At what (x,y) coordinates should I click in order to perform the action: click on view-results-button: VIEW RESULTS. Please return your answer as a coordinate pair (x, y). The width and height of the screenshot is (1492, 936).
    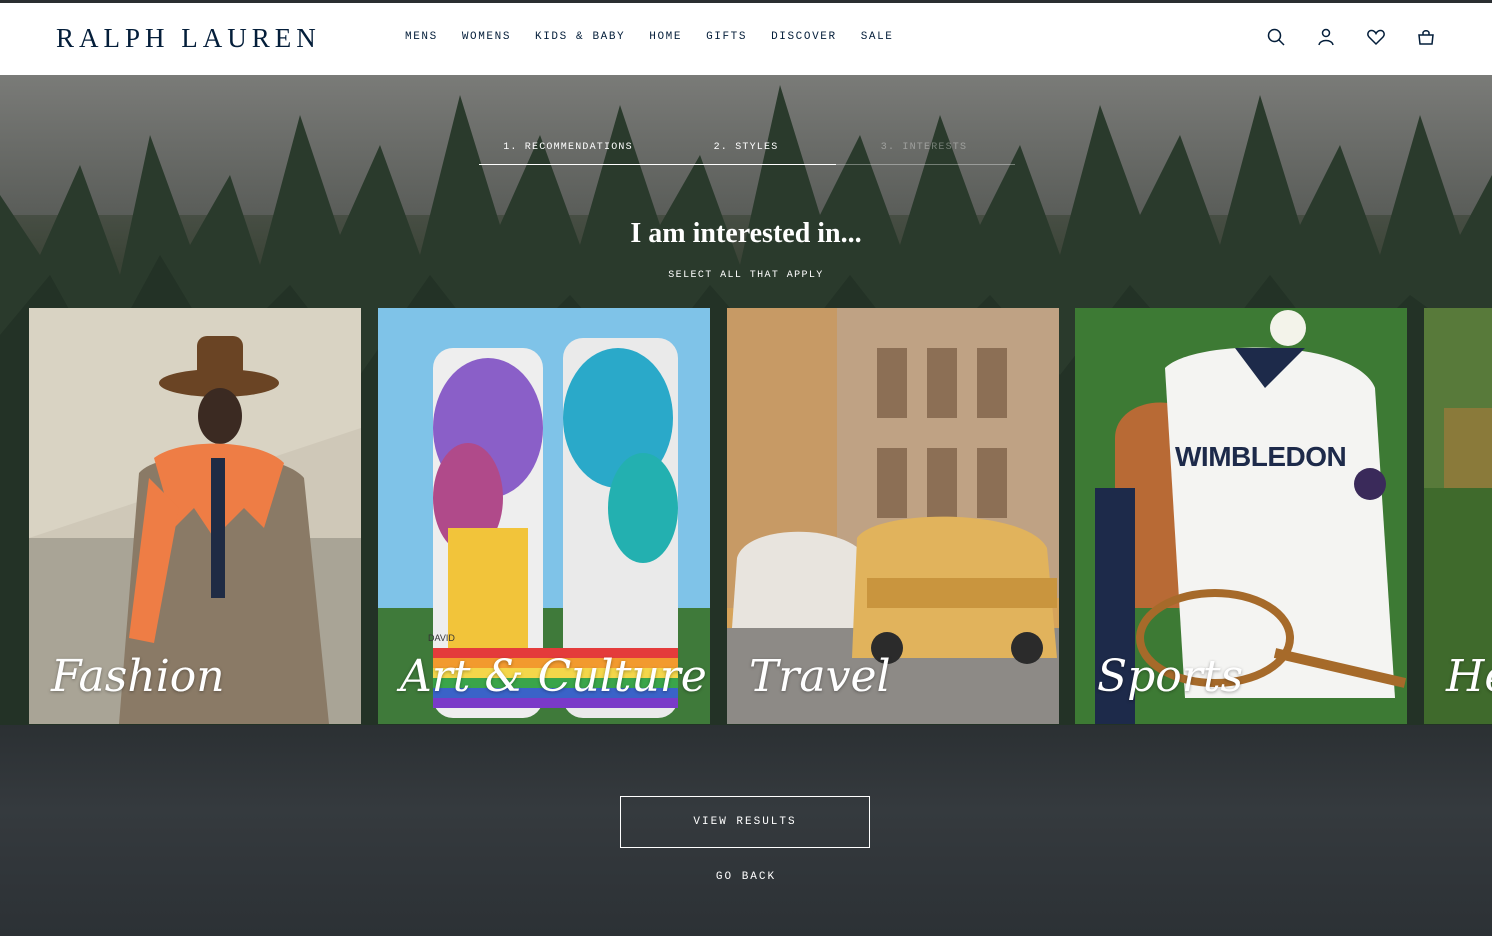
    Looking at the image, I should click on (745, 822).